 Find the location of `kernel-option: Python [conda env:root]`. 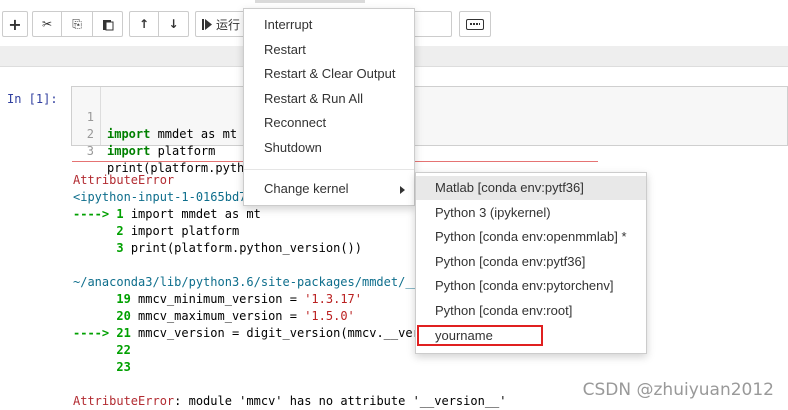

kernel-option: Python [conda env:root] is located at coordinates (531, 311).